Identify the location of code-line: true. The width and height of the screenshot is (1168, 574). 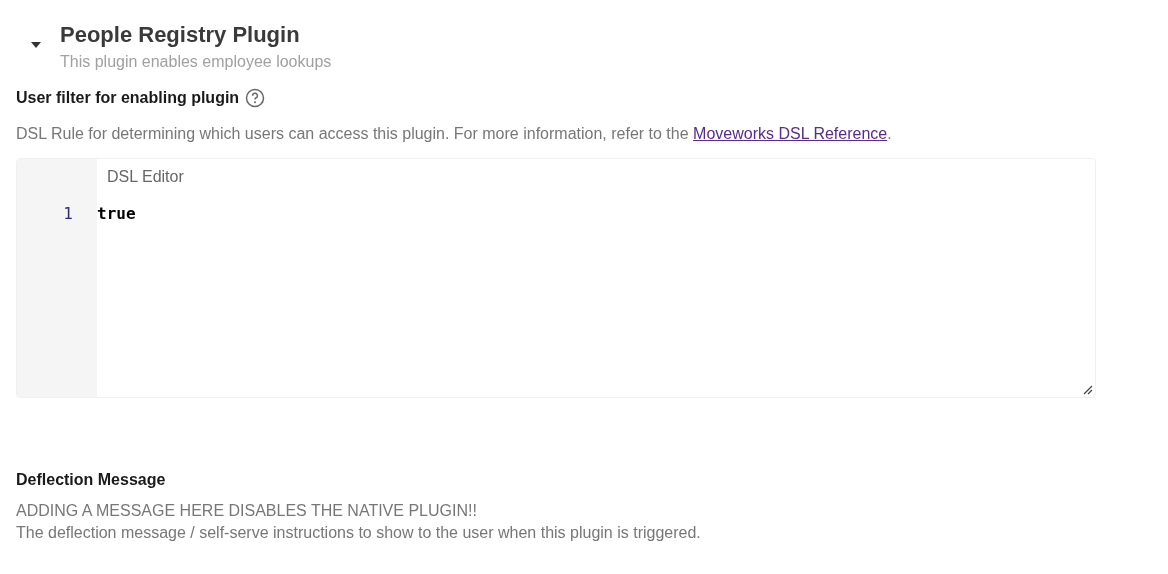
(117, 214).